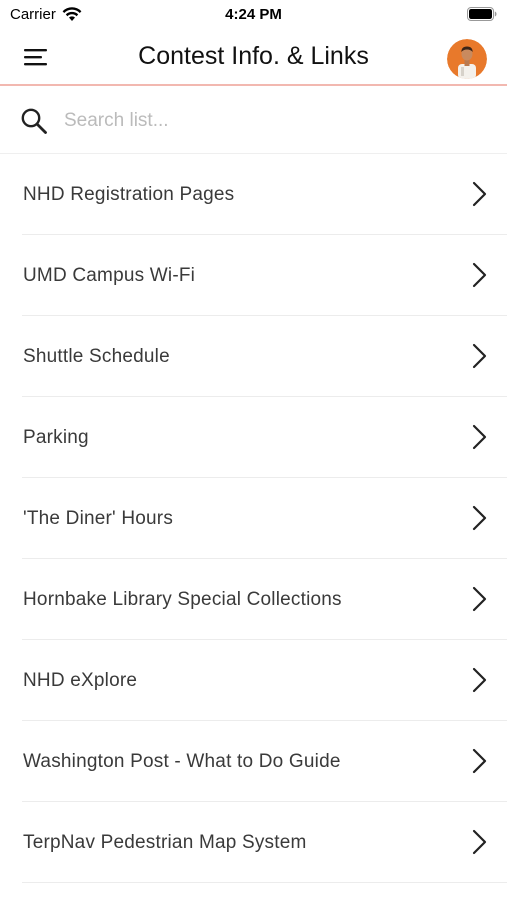 The width and height of the screenshot is (507, 900). I want to click on search-bar, so click(253, 121).